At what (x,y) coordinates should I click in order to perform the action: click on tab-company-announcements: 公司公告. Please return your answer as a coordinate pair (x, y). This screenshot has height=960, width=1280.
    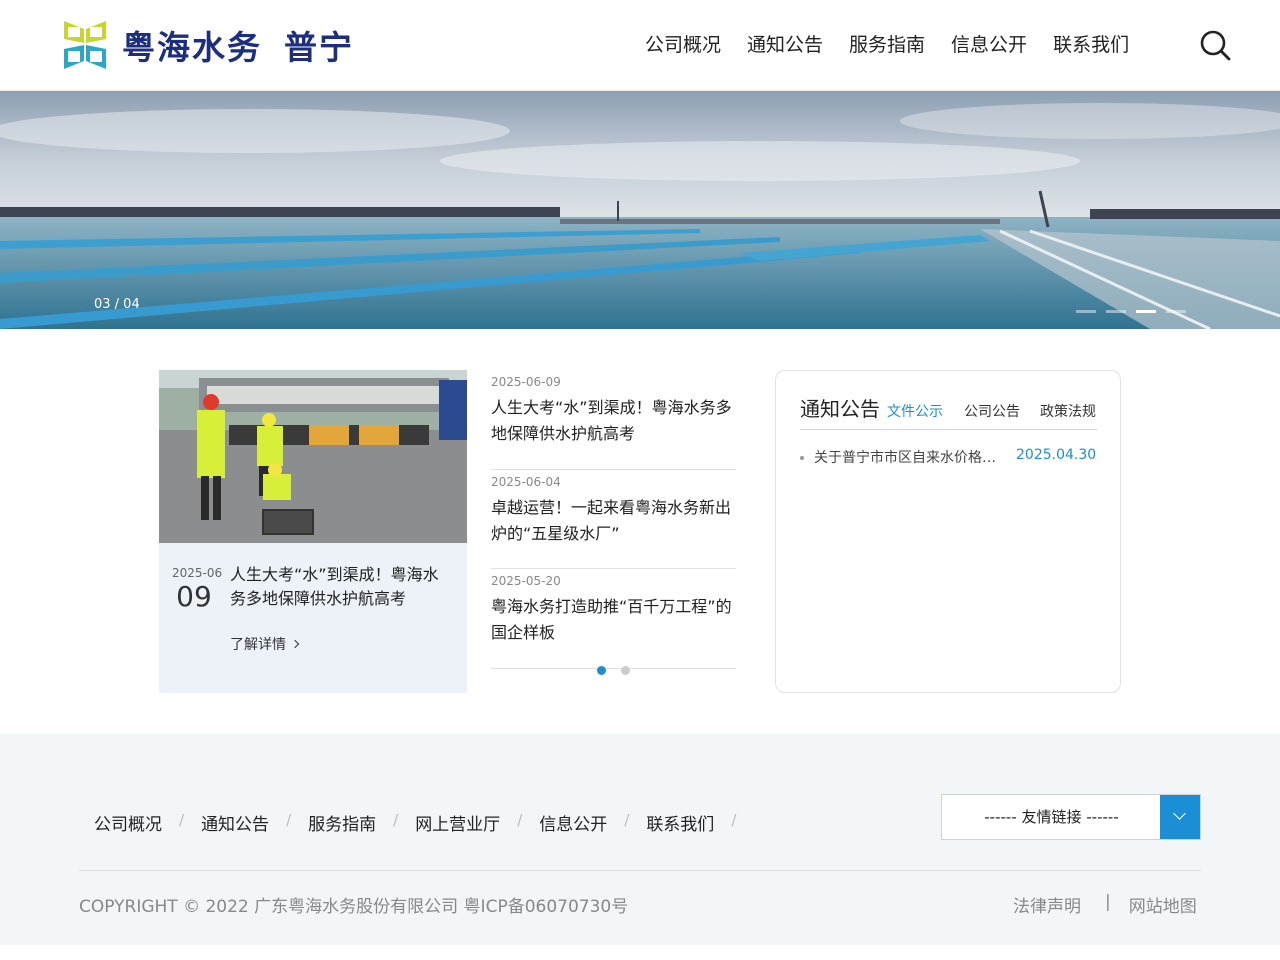
    Looking at the image, I should click on (992, 411).